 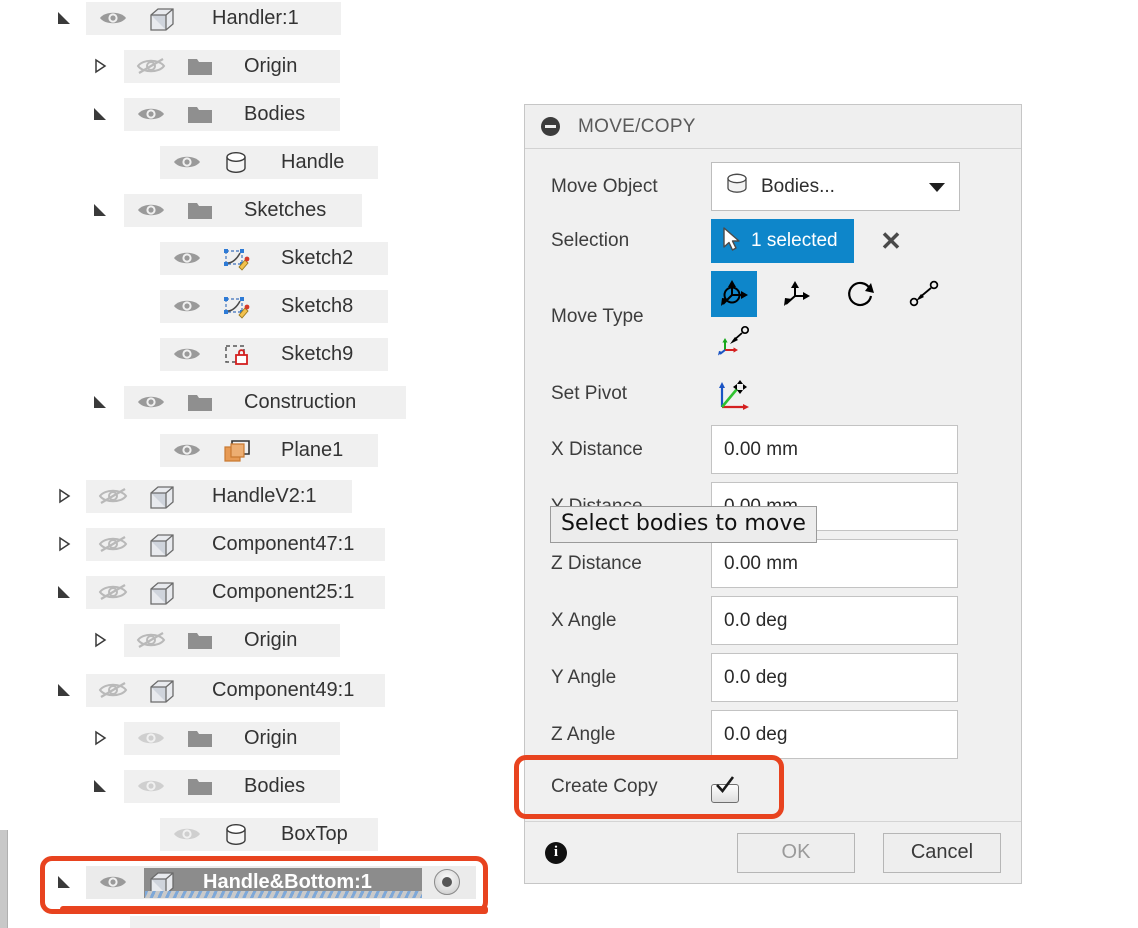 What do you see at coordinates (250, 544) in the screenshot?
I see `tree-row-component47-1: Component47:1` at bounding box center [250, 544].